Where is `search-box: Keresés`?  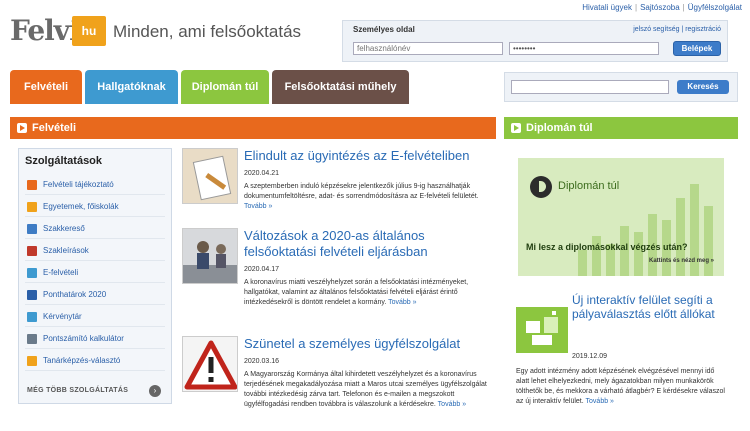 search-box: Keresés is located at coordinates (621, 87).